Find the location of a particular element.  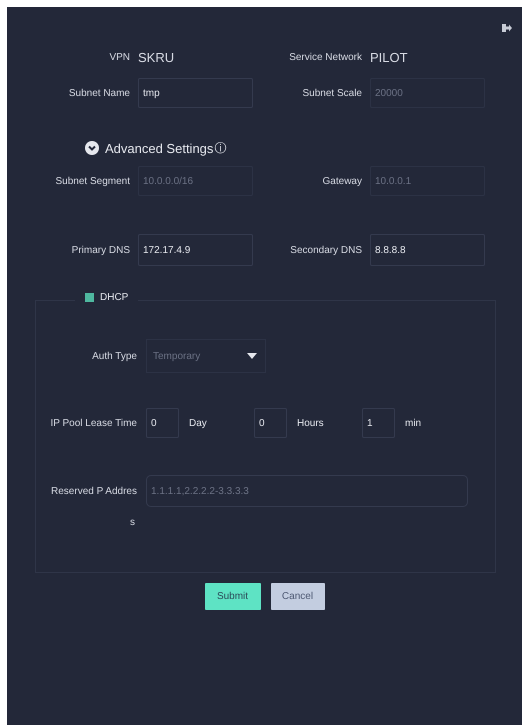

field-label: Subnet Name is located at coordinates (99, 93).